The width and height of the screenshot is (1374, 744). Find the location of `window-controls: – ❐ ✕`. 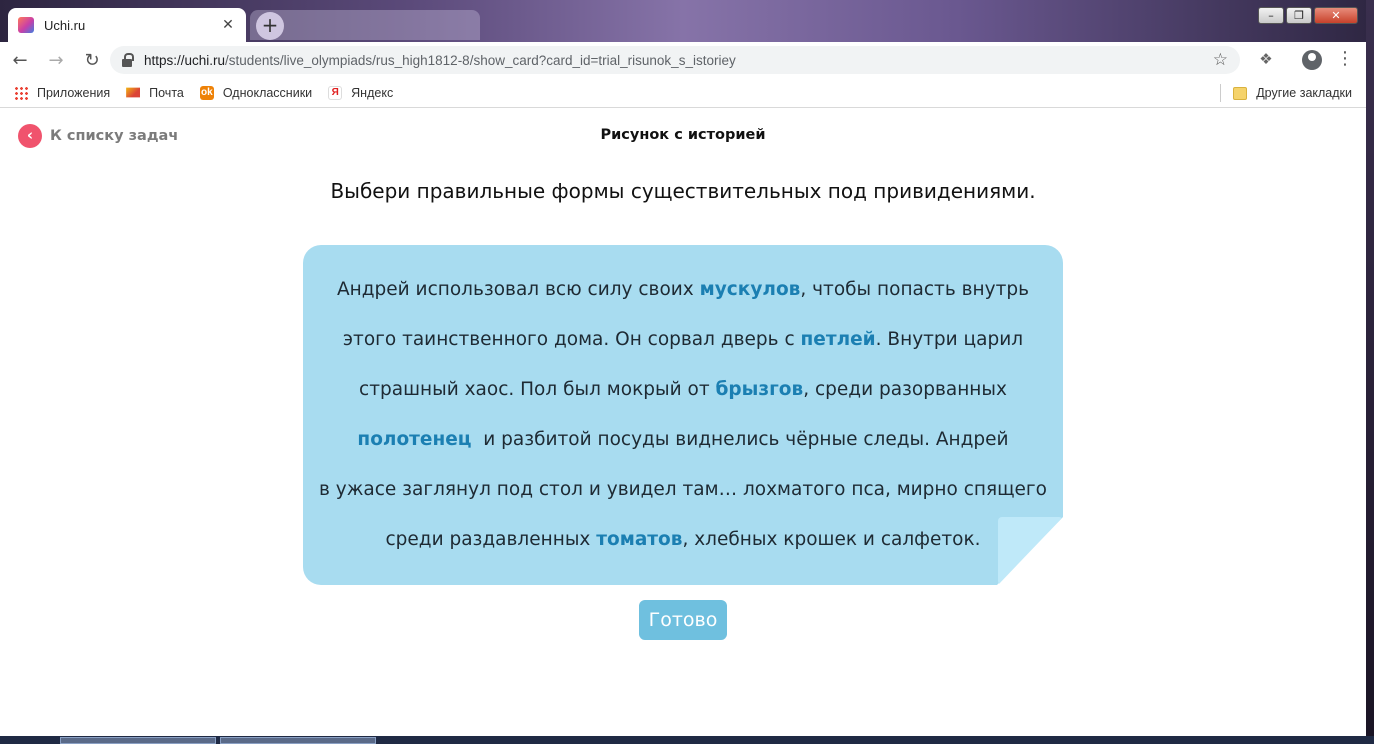

window-controls: – ❐ ✕ is located at coordinates (1308, 15).